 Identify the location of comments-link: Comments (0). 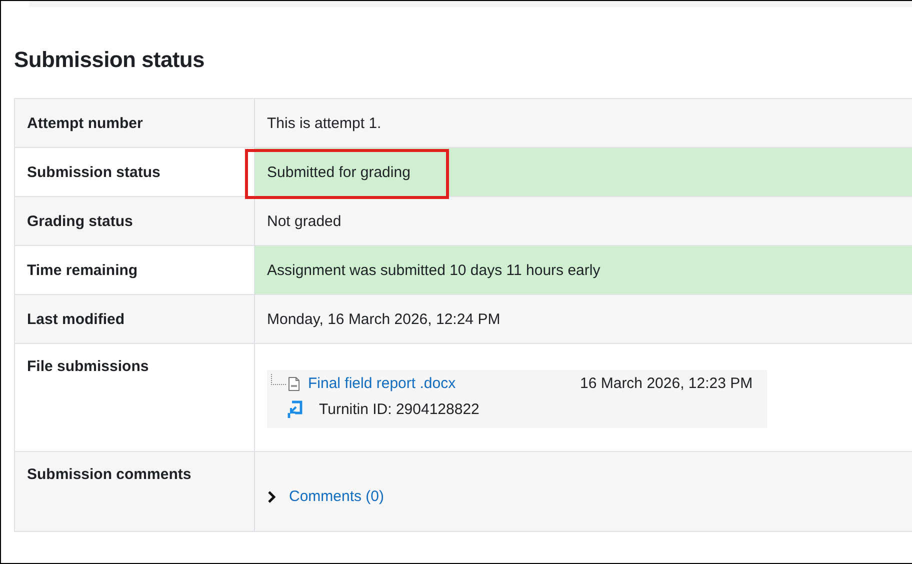
(336, 496).